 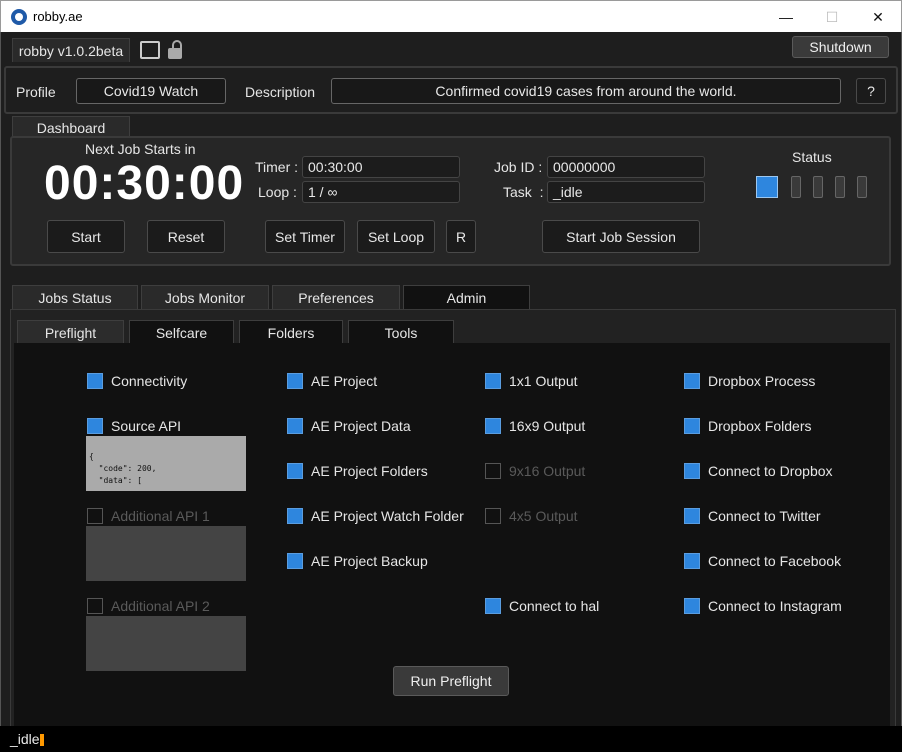 What do you see at coordinates (493, 606) in the screenshot?
I see `connect-hal-checkbox` at bounding box center [493, 606].